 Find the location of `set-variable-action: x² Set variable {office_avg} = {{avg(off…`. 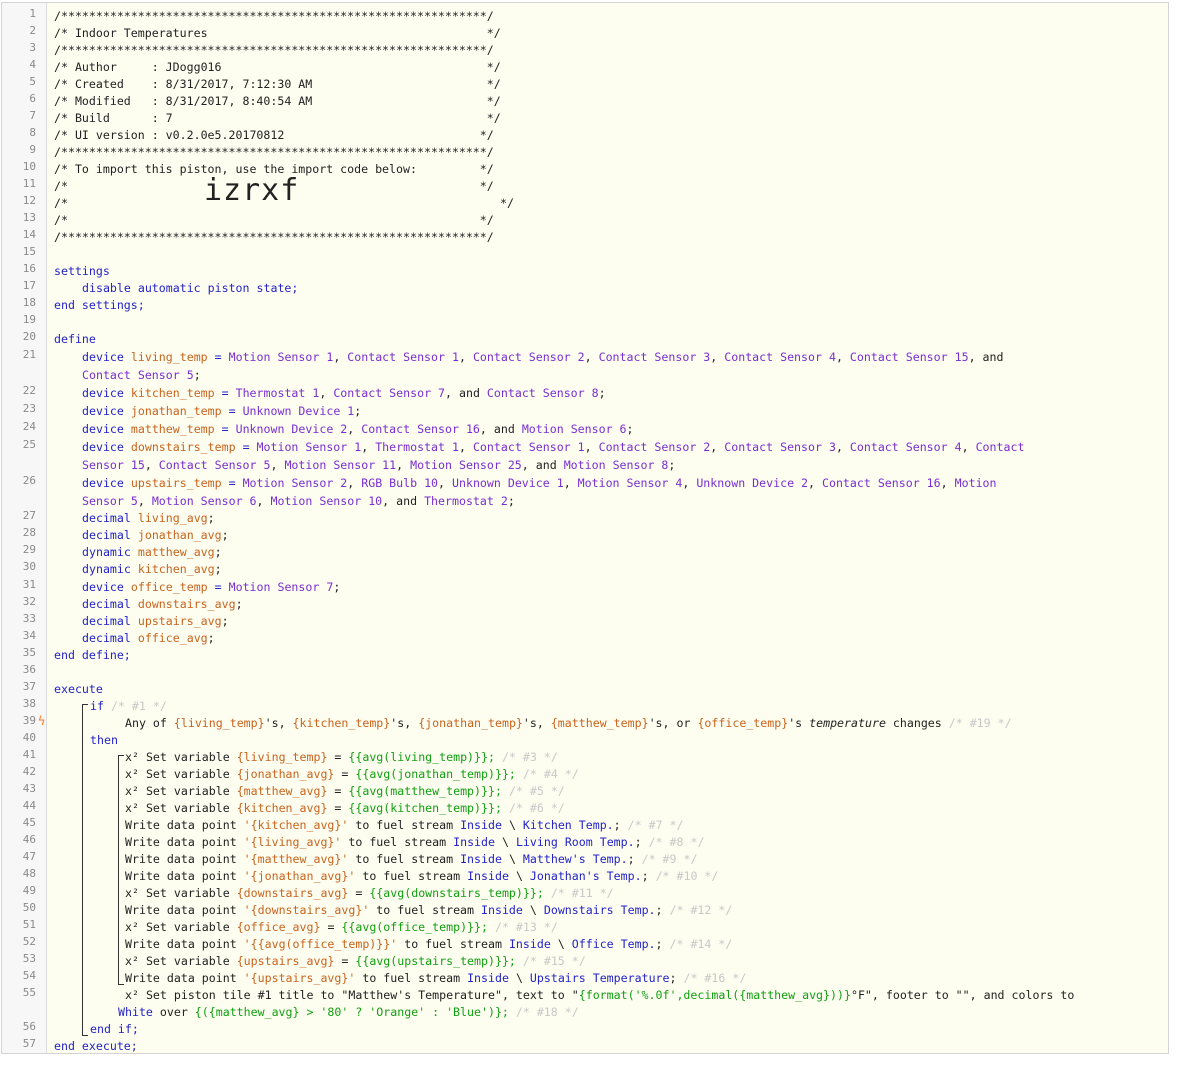

set-variable-action: x² Set variable {office_avg} = {{avg(off… is located at coordinates (586, 927).